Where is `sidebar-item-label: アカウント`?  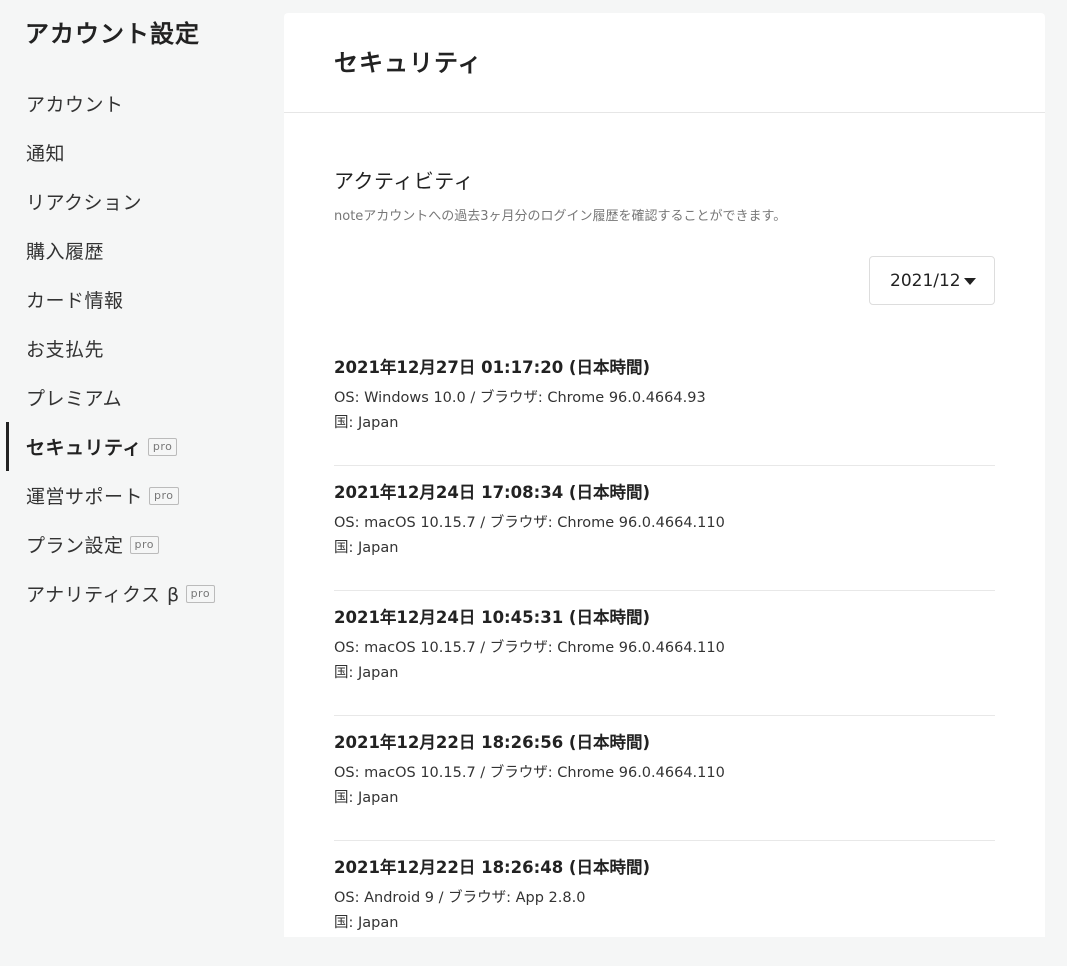 sidebar-item-label: アカウント is located at coordinates (75, 105).